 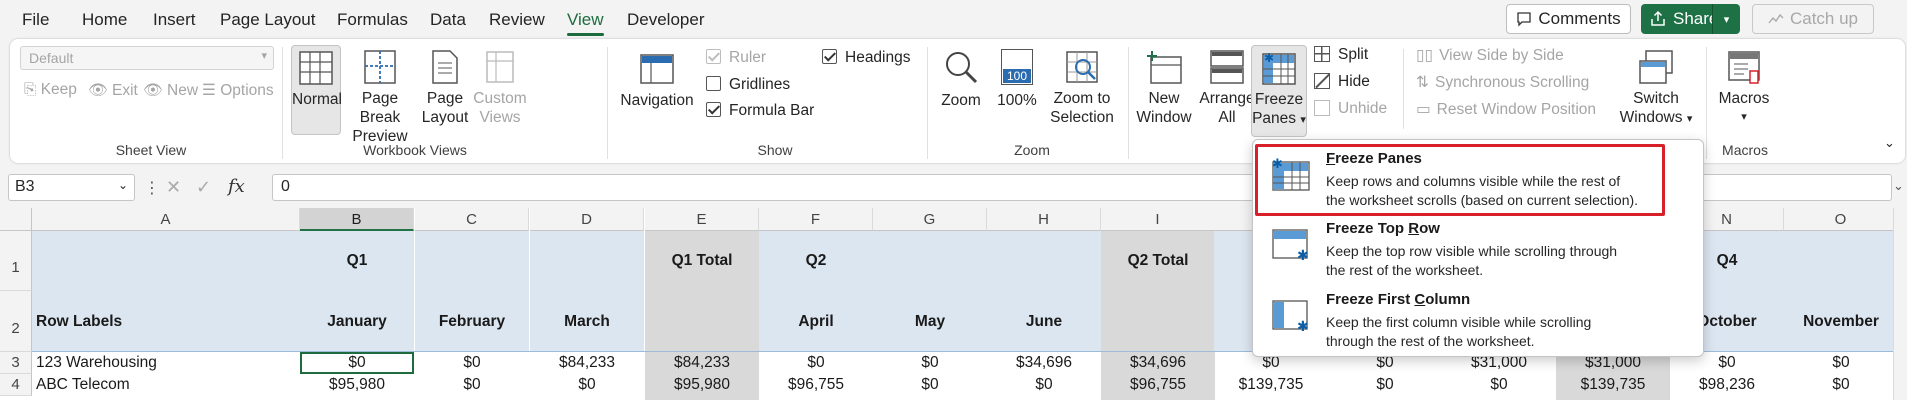 What do you see at coordinates (372, 20) in the screenshot?
I see `tab-formulas: Formulas` at bounding box center [372, 20].